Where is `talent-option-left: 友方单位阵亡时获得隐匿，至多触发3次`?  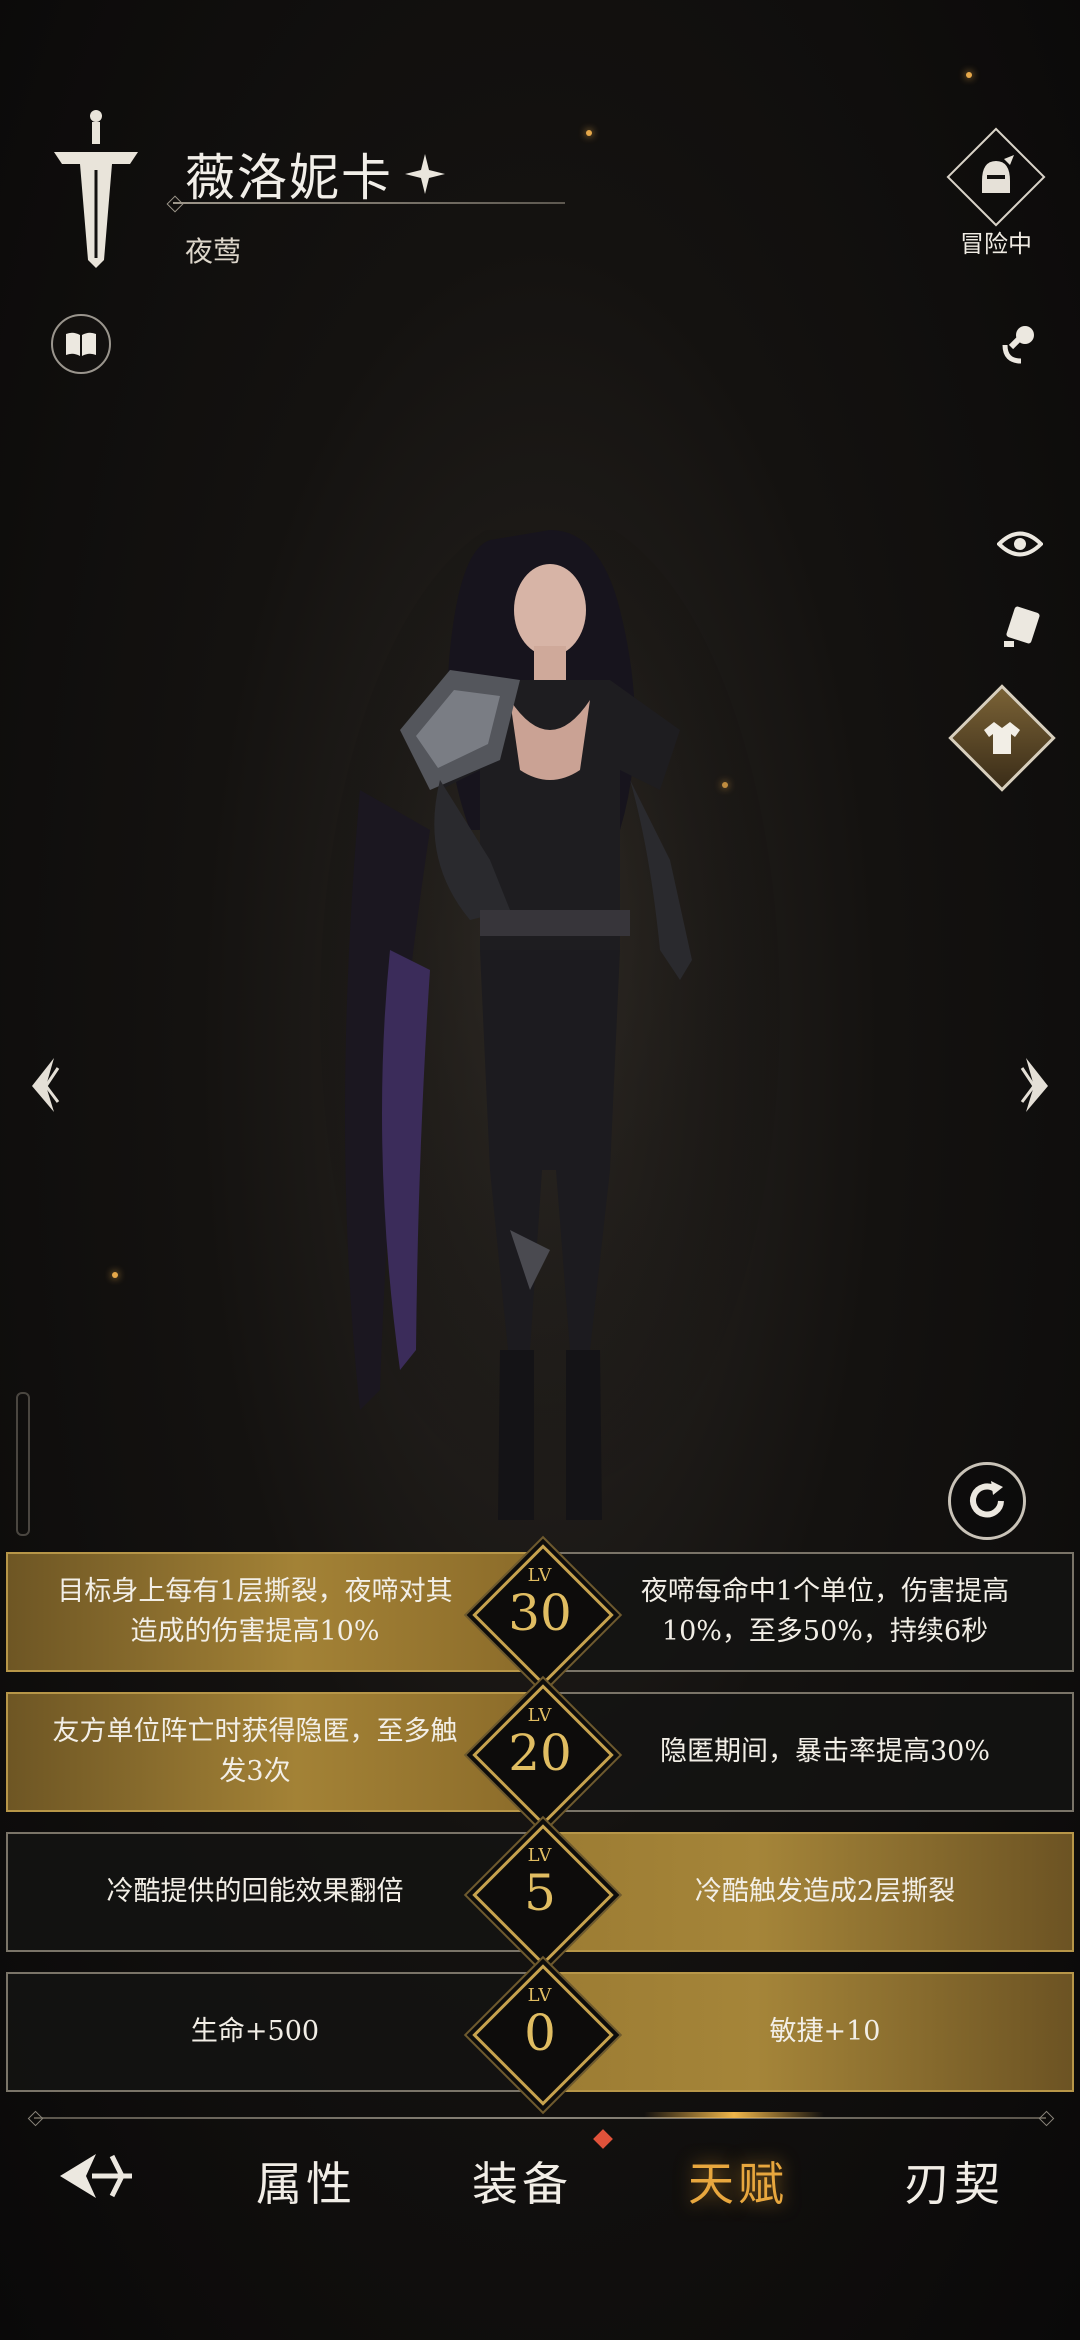
talent-option-left: 友方单位阵亡时获得隐匿，至多触发3次 is located at coordinates (270, 1752).